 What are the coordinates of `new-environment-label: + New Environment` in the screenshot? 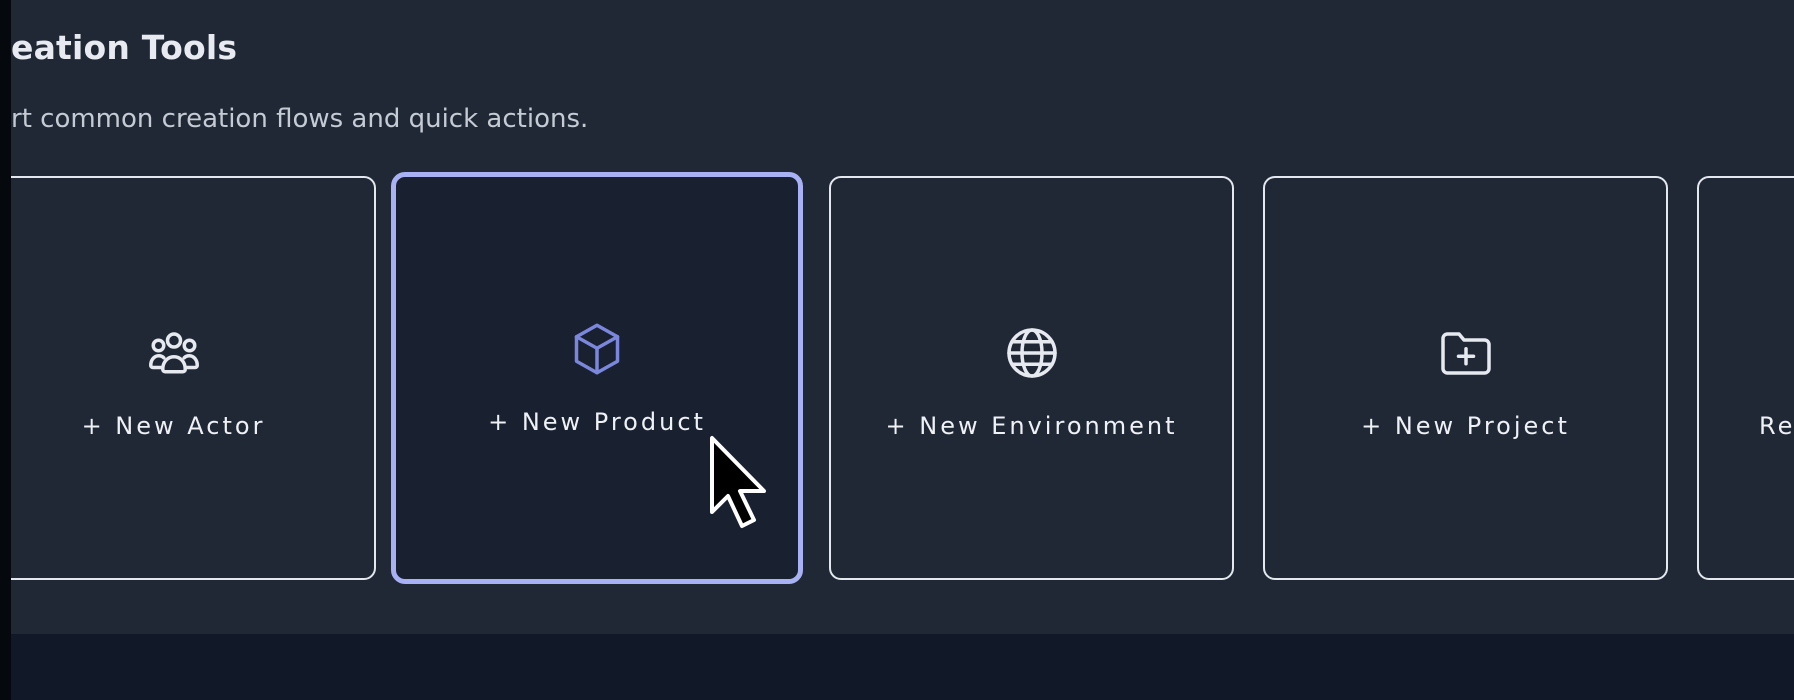 It's located at (1031, 426).